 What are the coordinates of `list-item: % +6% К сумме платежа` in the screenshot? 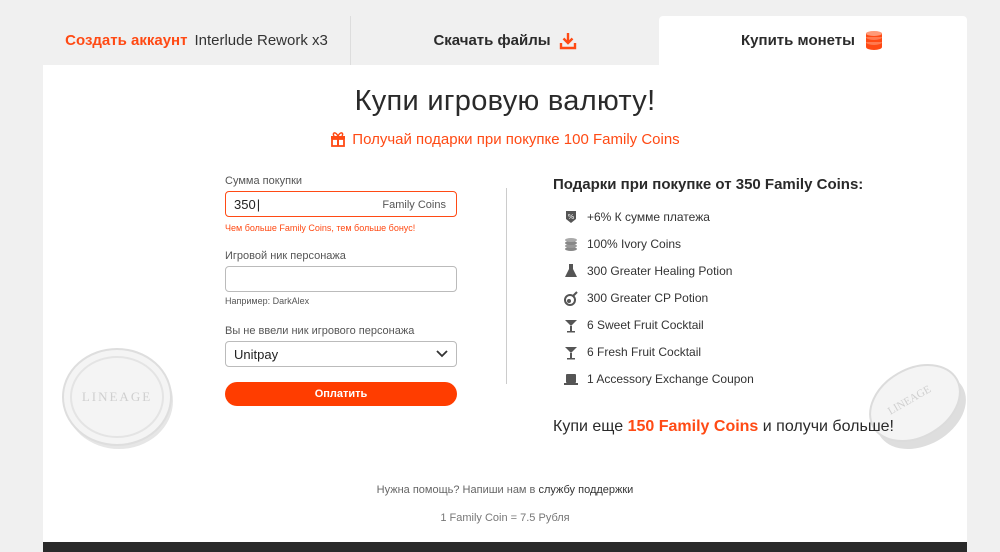 It's located at (733, 216).